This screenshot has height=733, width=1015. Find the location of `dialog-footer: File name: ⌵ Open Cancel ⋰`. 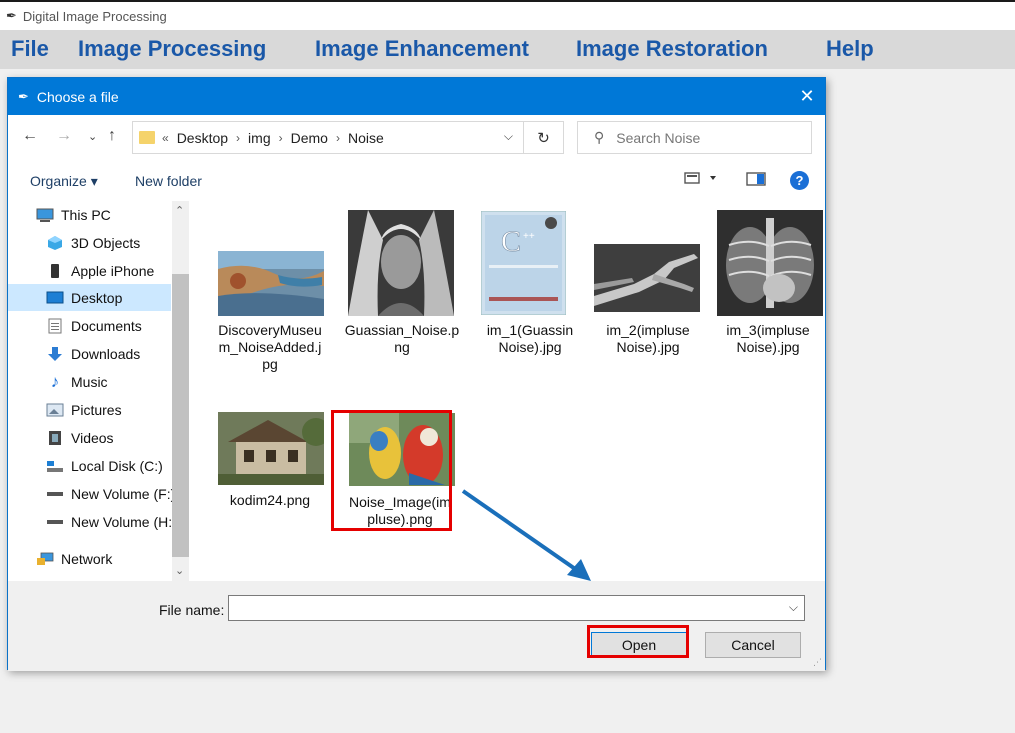

dialog-footer: File name: ⌵ Open Cancel ⋰ is located at coordinates (416, 626).